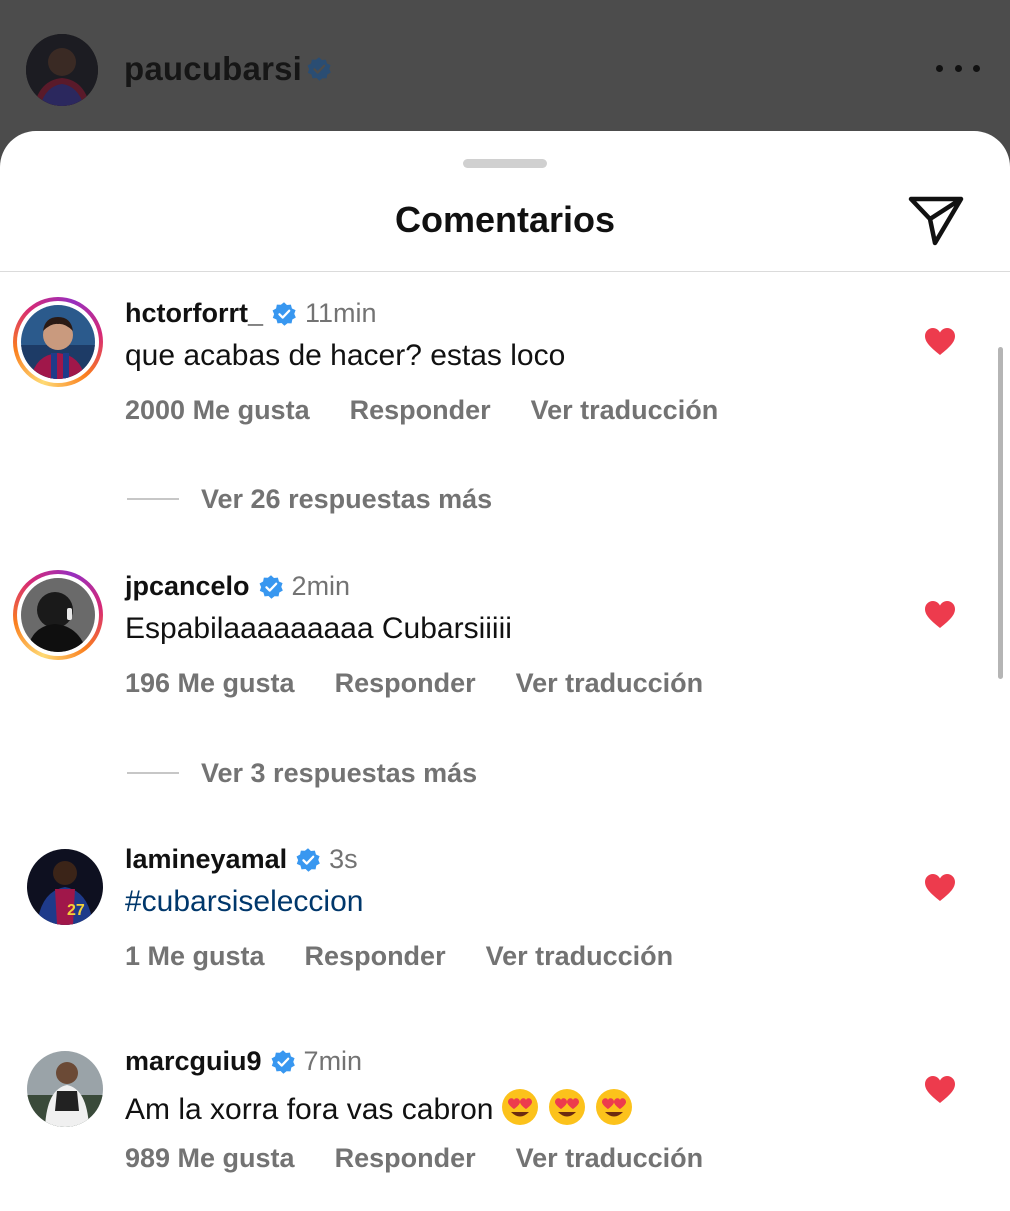  Describe the element at coordinates (346, 499) in the screenshot. I see `view-replies-label: Ver 26 respuestas más` at that location.